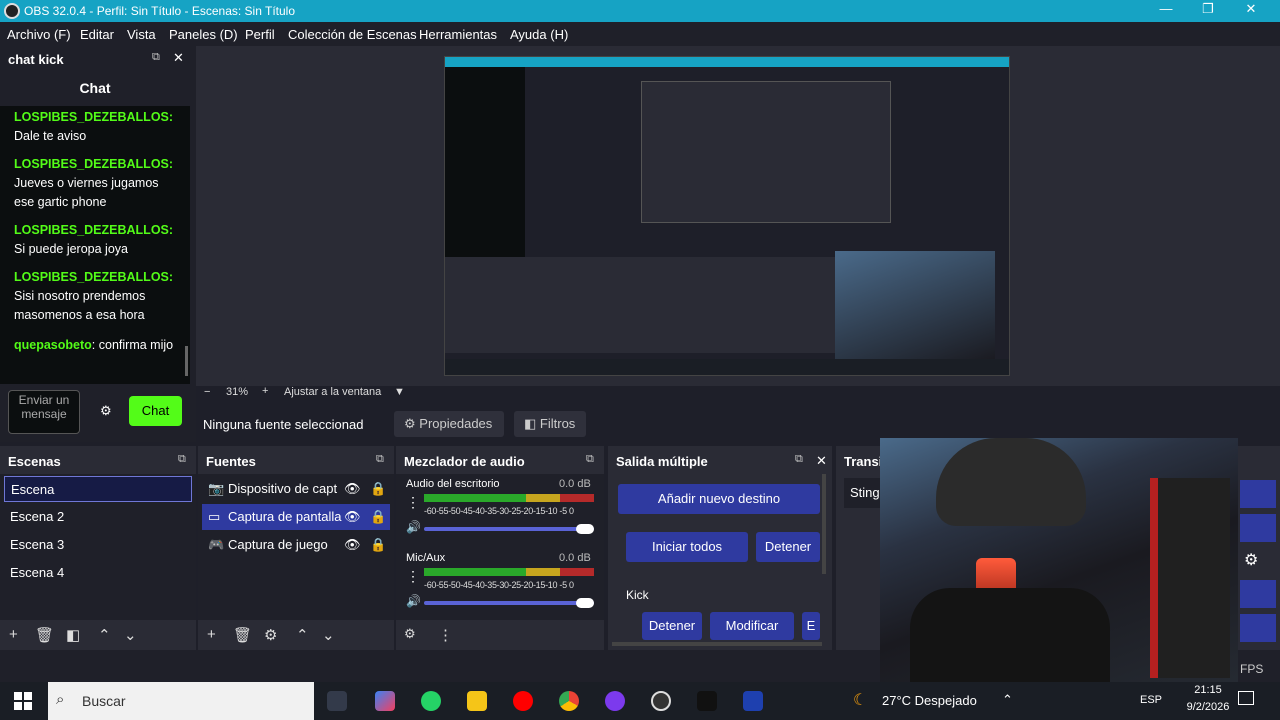 The height and width of the screenshot is (720, 1280). What do you see at coordinates (1246, 698) in the screenshot?
I see `notifications-icon` at bounding box center [1246, 698].